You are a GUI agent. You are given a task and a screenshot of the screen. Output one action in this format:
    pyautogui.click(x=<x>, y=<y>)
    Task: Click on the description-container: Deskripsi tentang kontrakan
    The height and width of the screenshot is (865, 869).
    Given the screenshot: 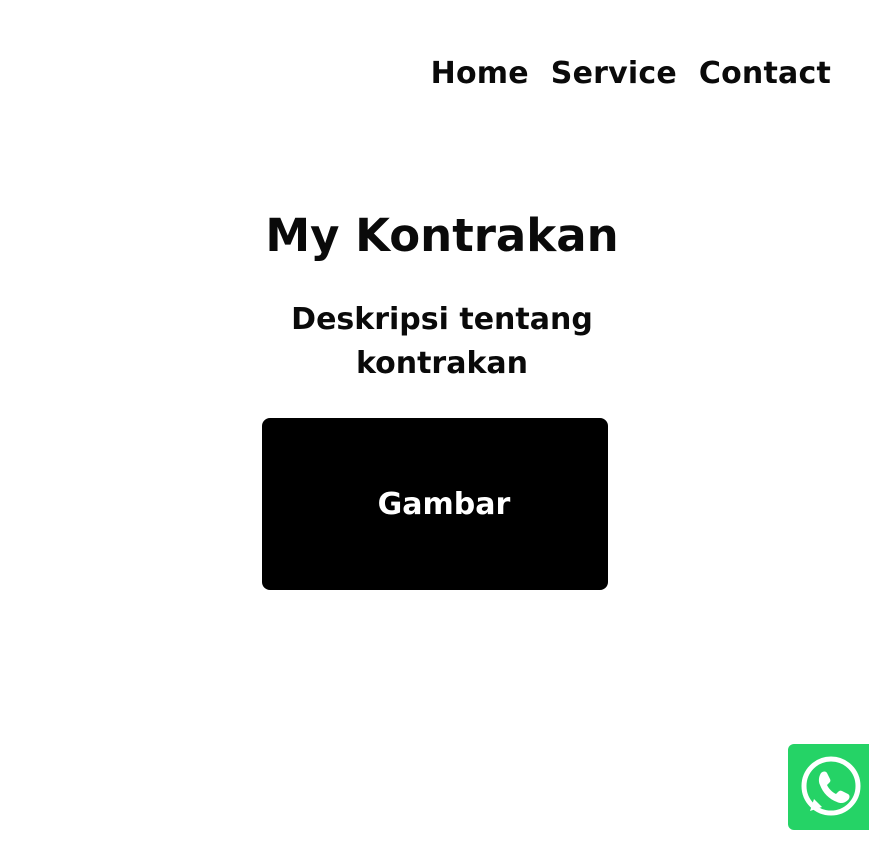 What is the action you would take?
    pyautogui.click(x=434, y=342)
    